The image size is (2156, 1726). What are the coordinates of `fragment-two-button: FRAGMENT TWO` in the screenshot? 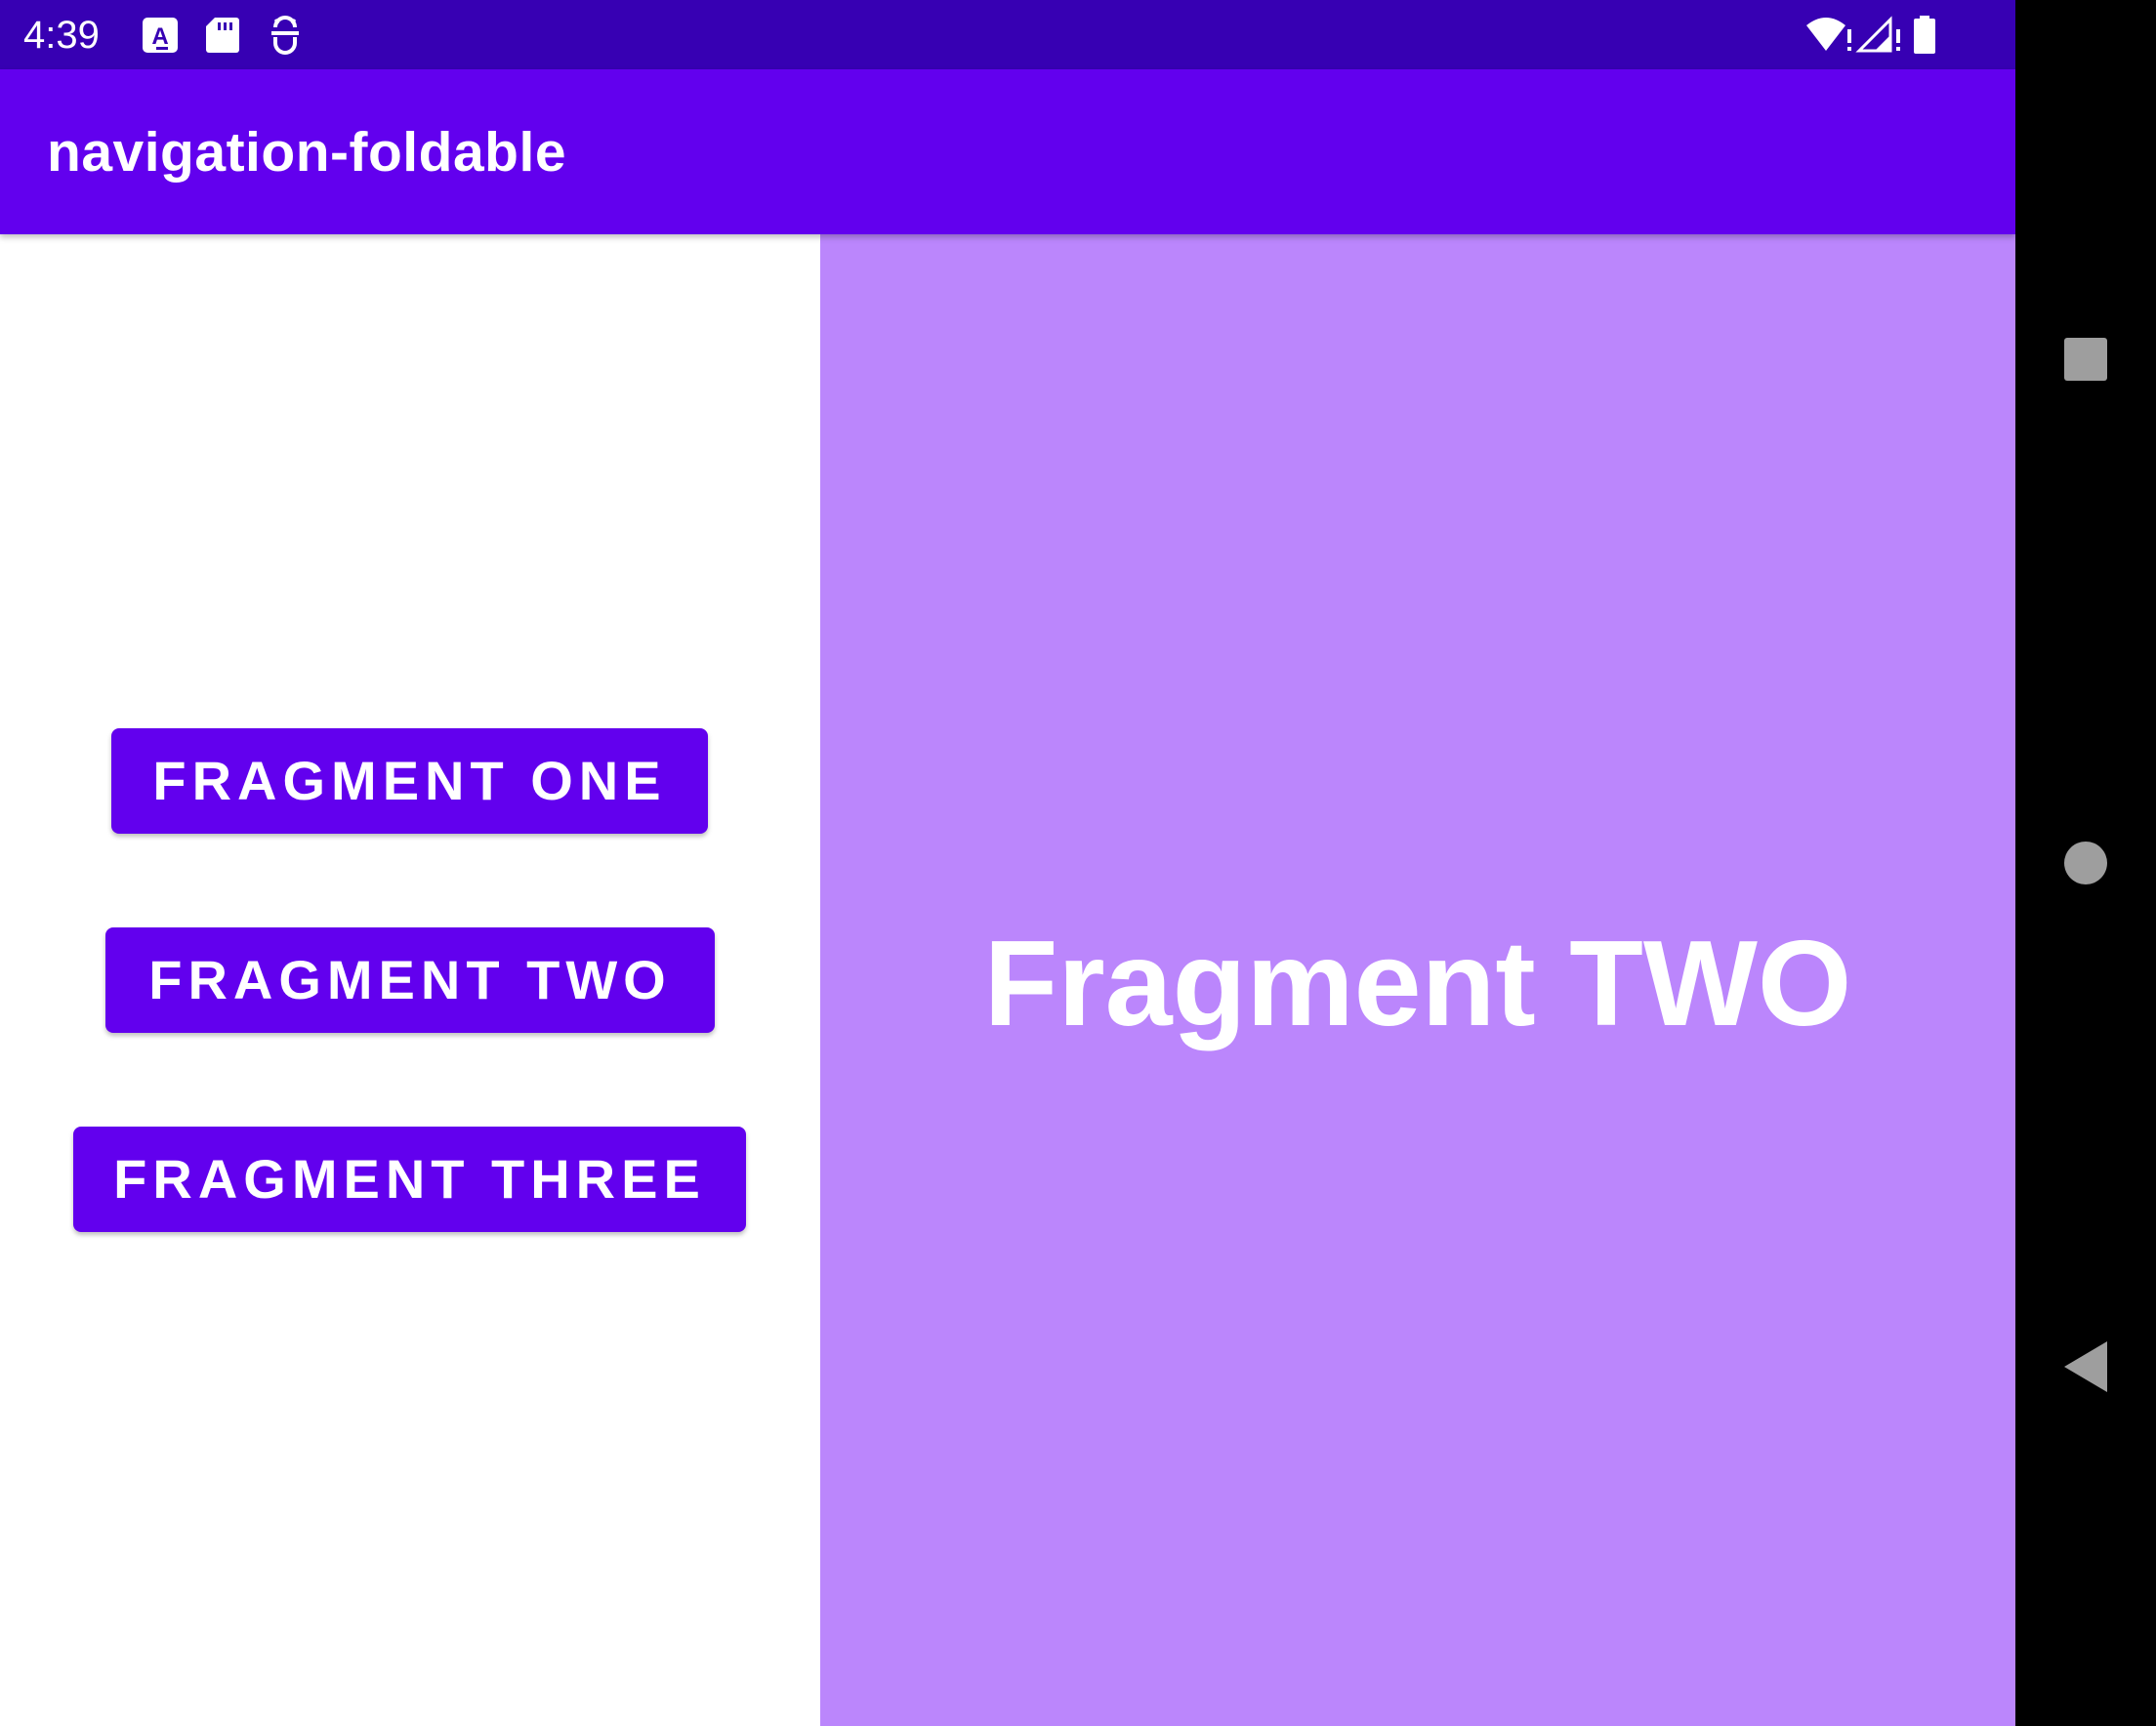 It's located at (410, 980).